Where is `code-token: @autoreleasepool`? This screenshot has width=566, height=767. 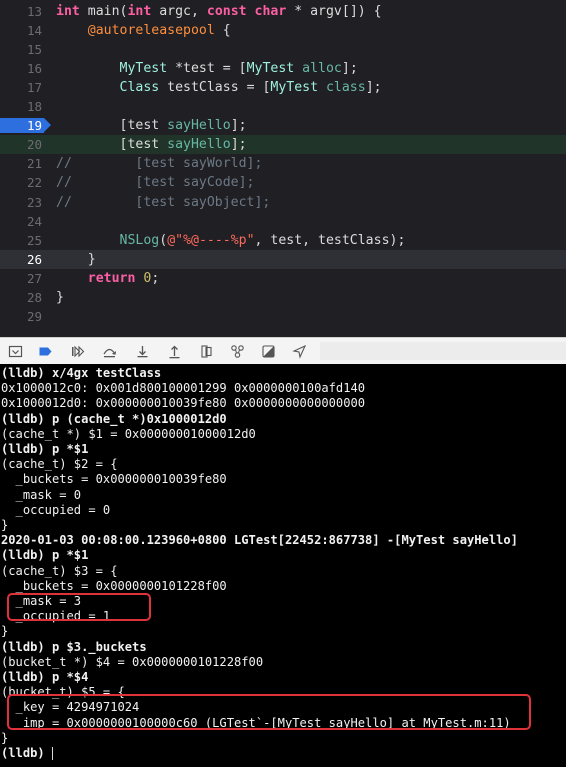 code-token: @autoreleasepool is located at coordinates (151, 31).